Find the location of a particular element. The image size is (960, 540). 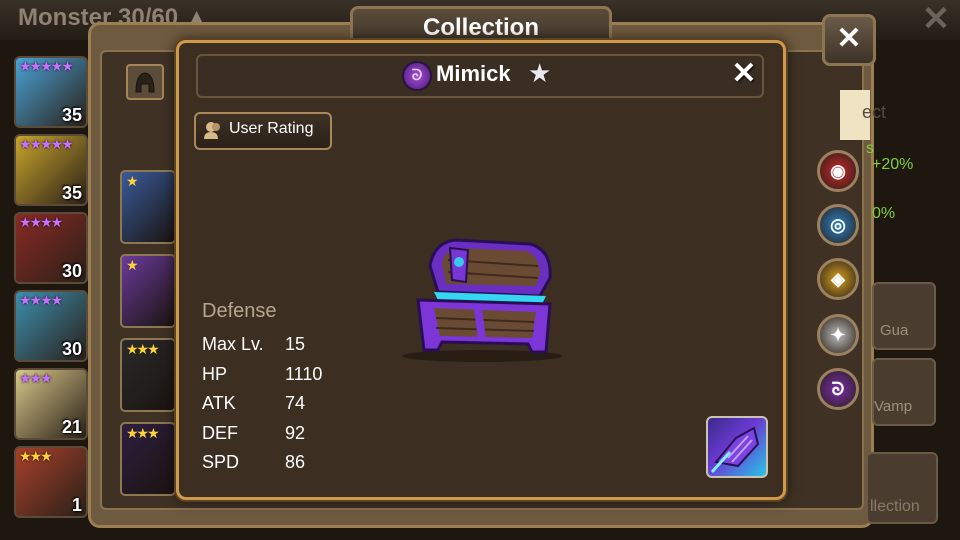

stat-value: 86 is located at coordinates (295, 462).